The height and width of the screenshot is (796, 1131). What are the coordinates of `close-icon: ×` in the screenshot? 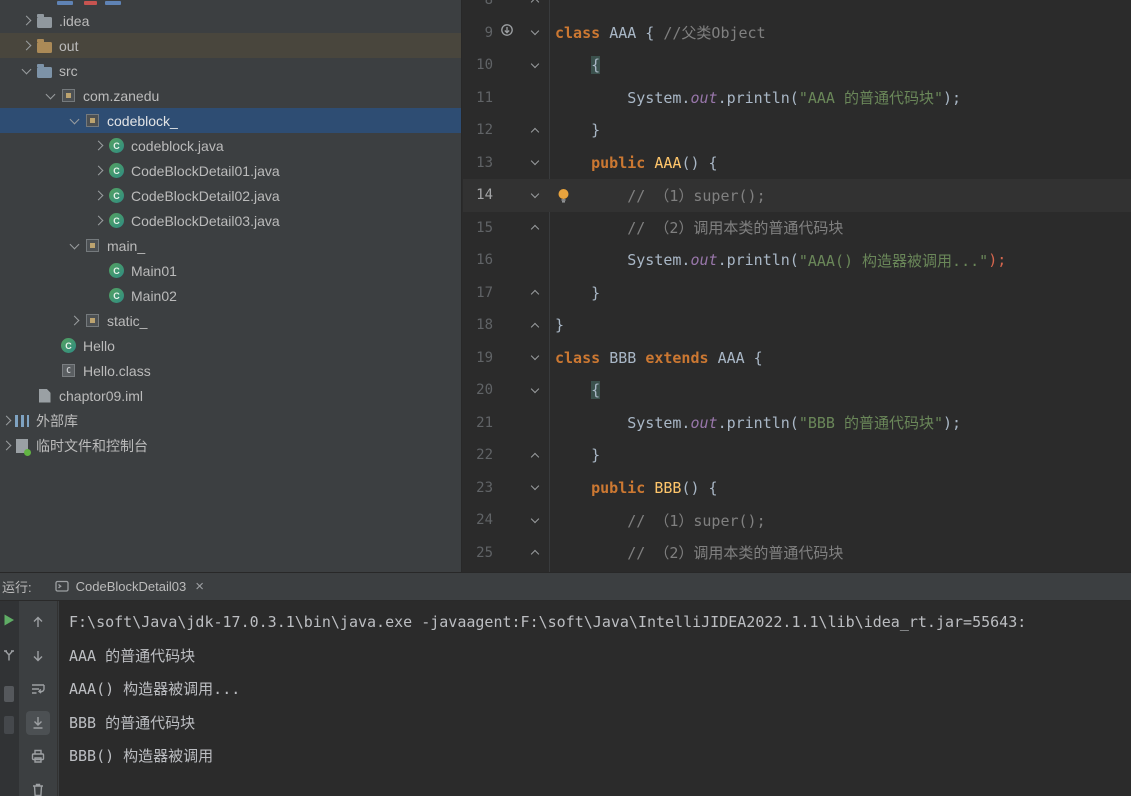 It's located at (199, 586).